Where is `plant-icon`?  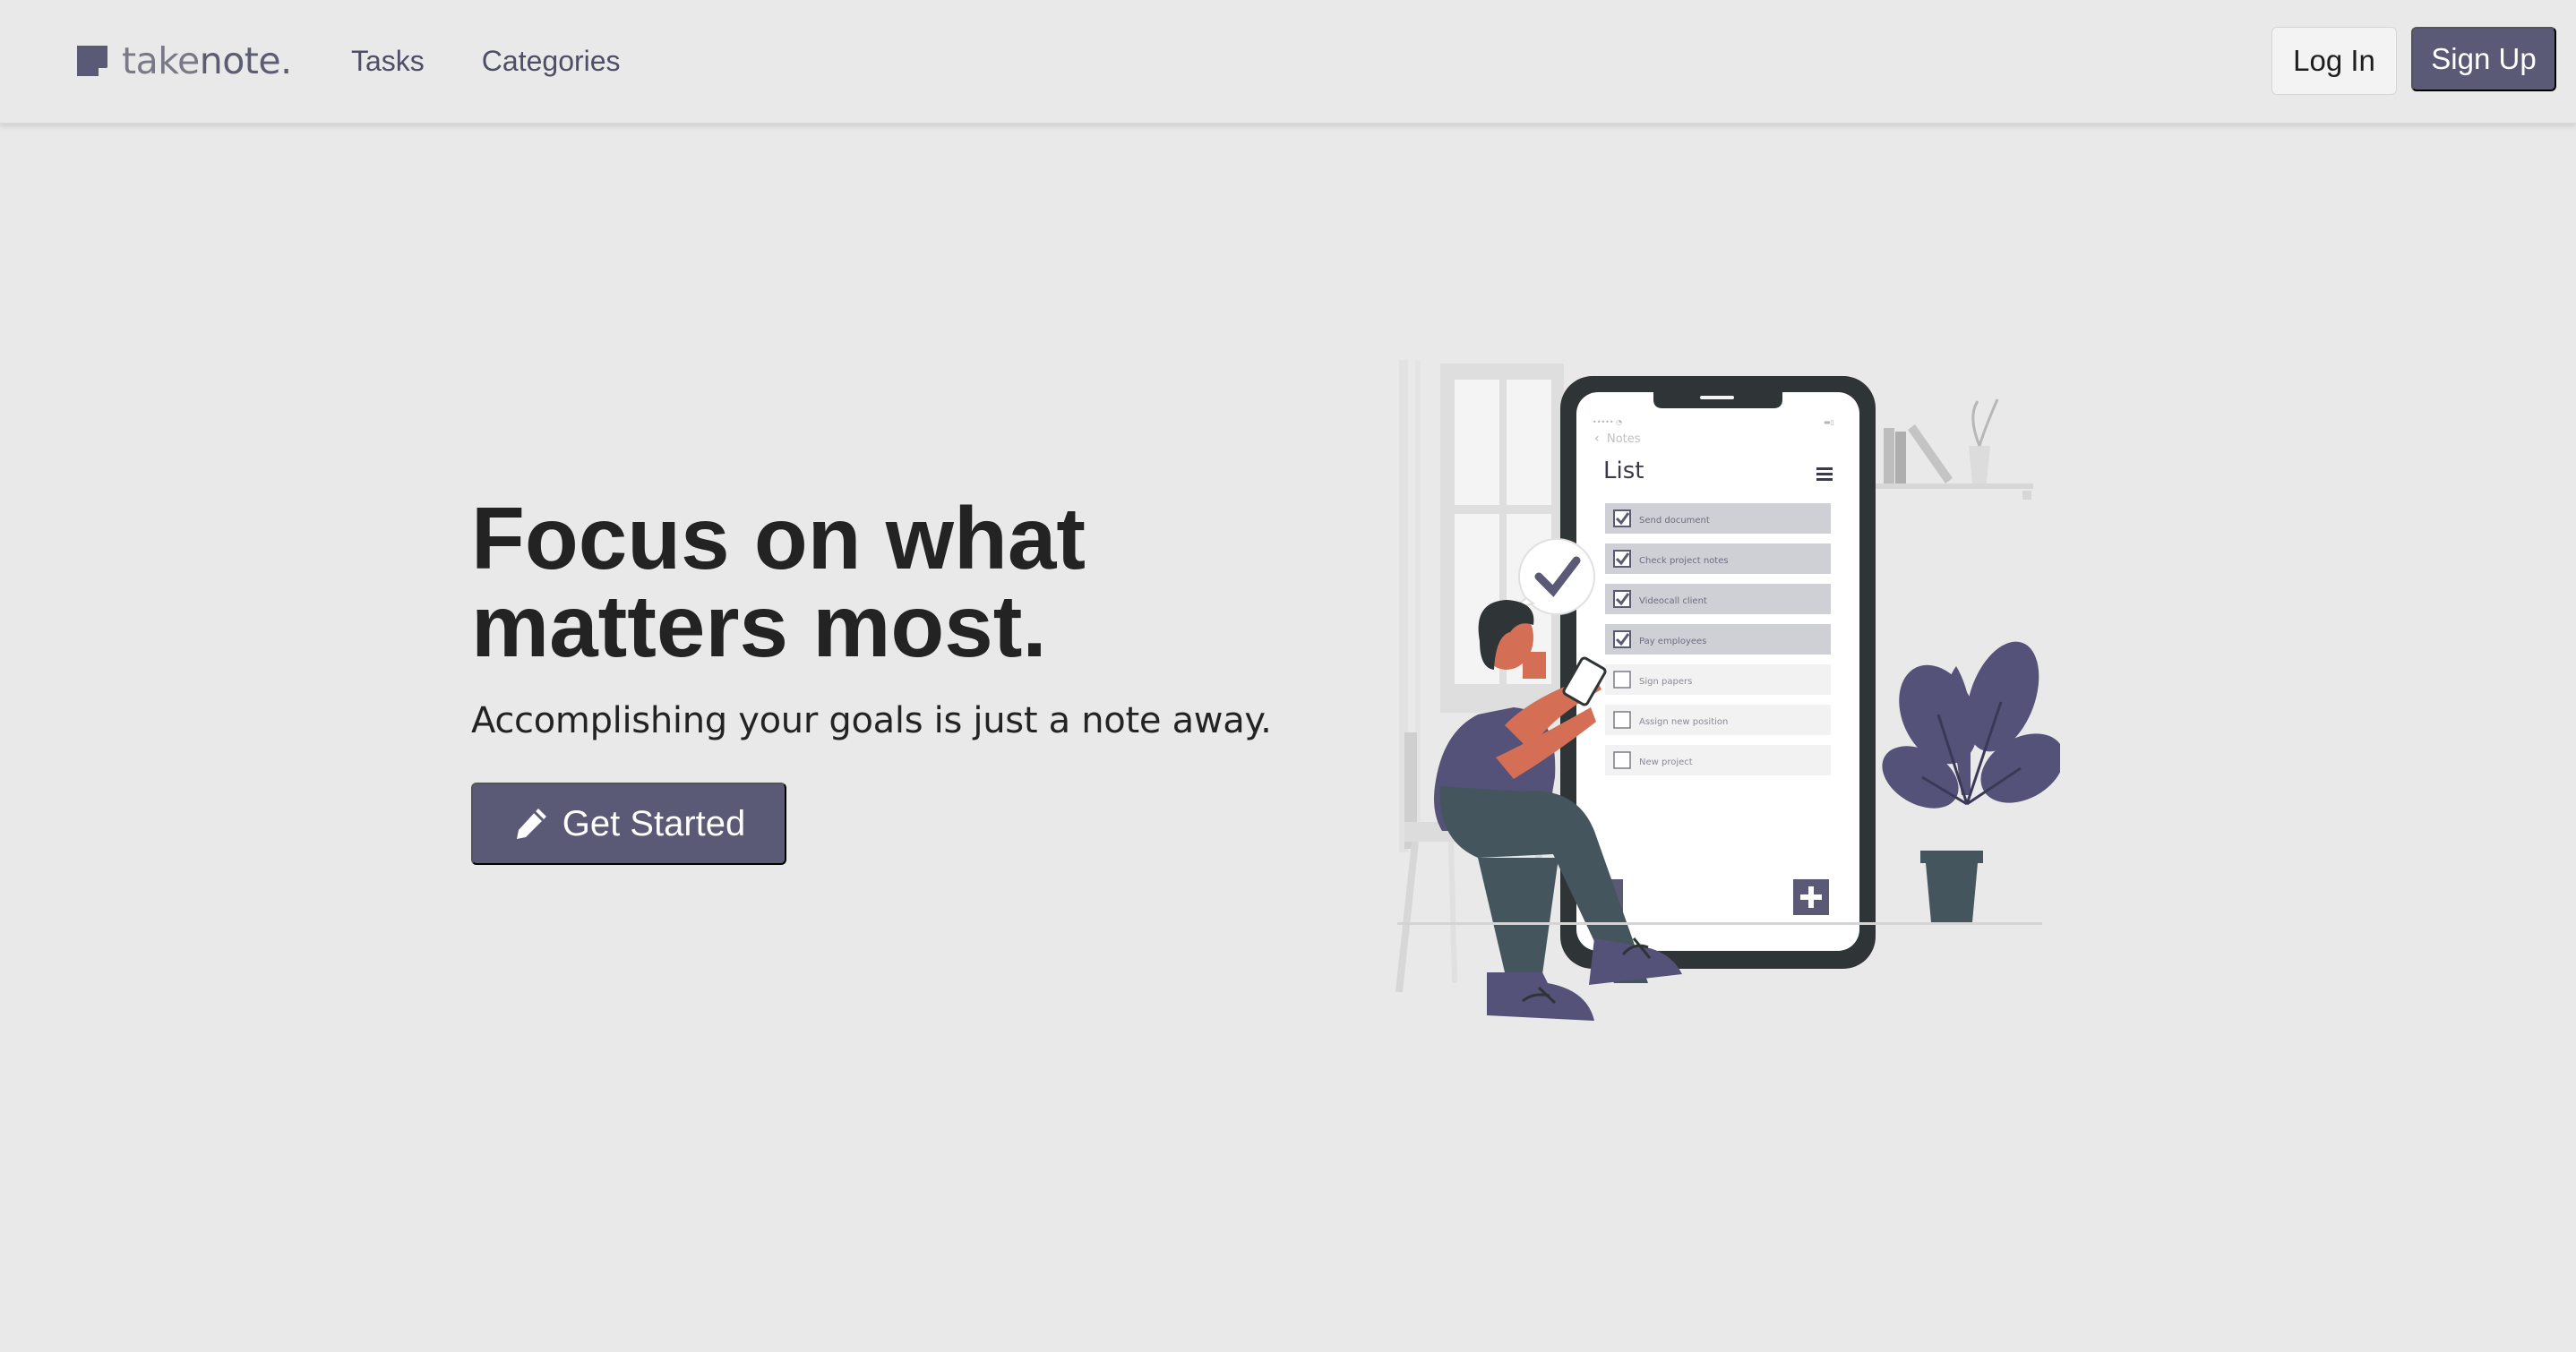
plant-icon is located at coordinates (1971, 781).